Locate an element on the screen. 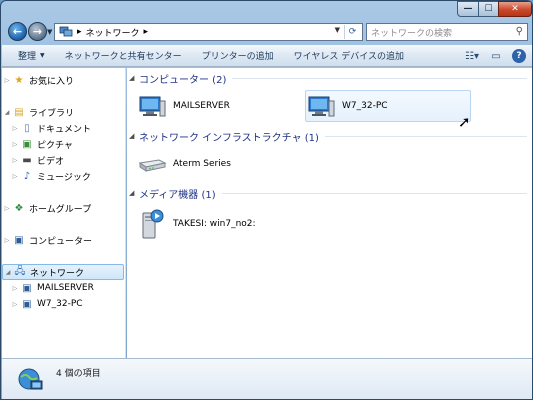  nav-label: W7_32-PC is located at coordinates (60, 304).